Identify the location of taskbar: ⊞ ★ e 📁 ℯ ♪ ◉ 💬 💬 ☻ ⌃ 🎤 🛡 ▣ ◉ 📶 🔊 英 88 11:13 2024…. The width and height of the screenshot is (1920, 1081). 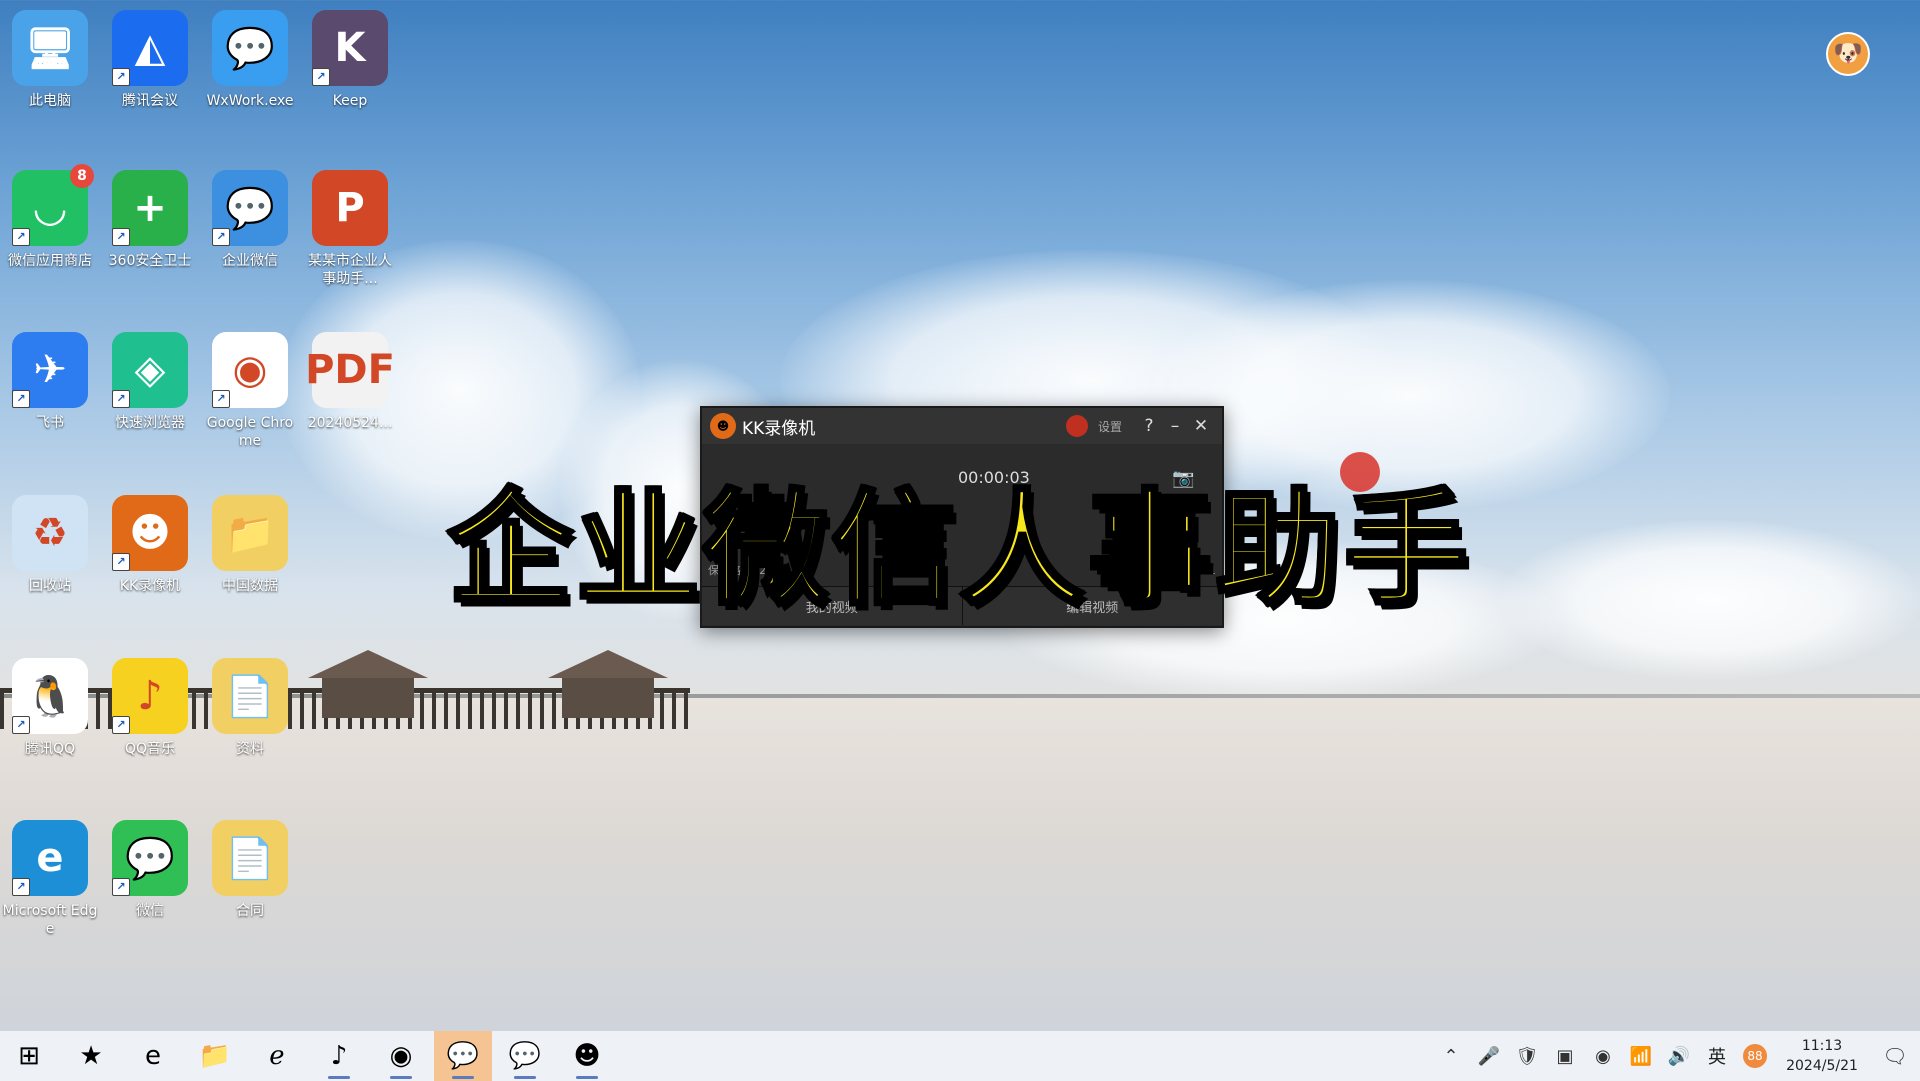
(960, 1055).